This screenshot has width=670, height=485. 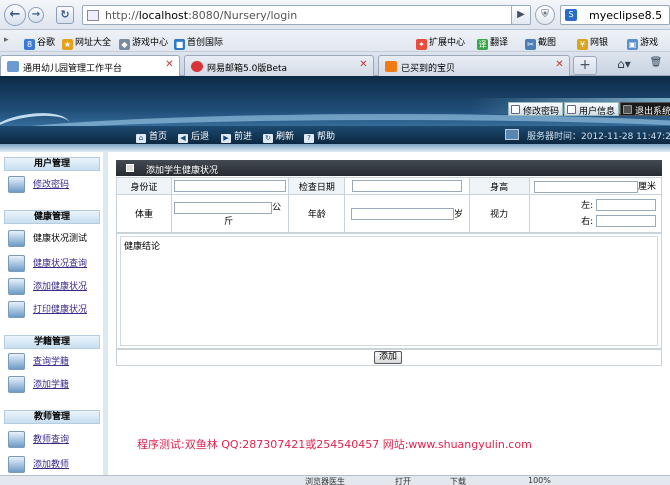 What do you see at coordinates (626, 205) in the screenshot?
I see `vision-left-input` at bounding box center [626, 205].